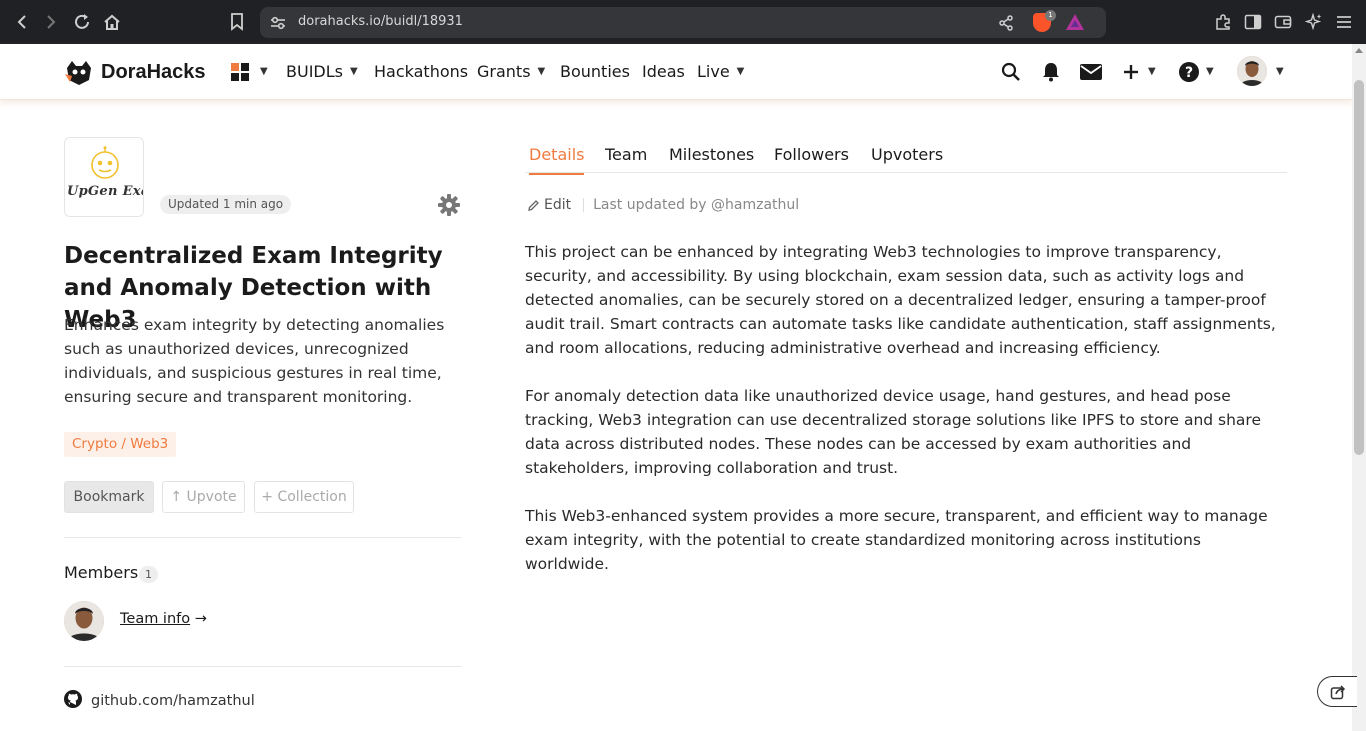  What do you see at coordinates (203, 497) in the screenshot?
I see `upvote-button: ↑ Upvote` at bounding box center [203, 497].